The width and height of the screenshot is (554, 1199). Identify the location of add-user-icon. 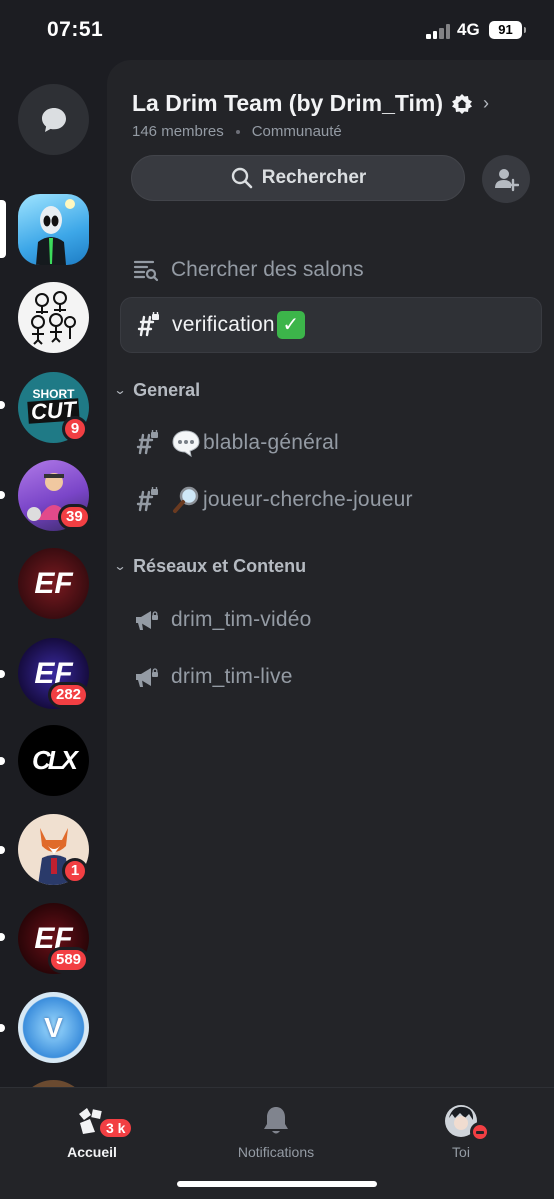
(507, 180).